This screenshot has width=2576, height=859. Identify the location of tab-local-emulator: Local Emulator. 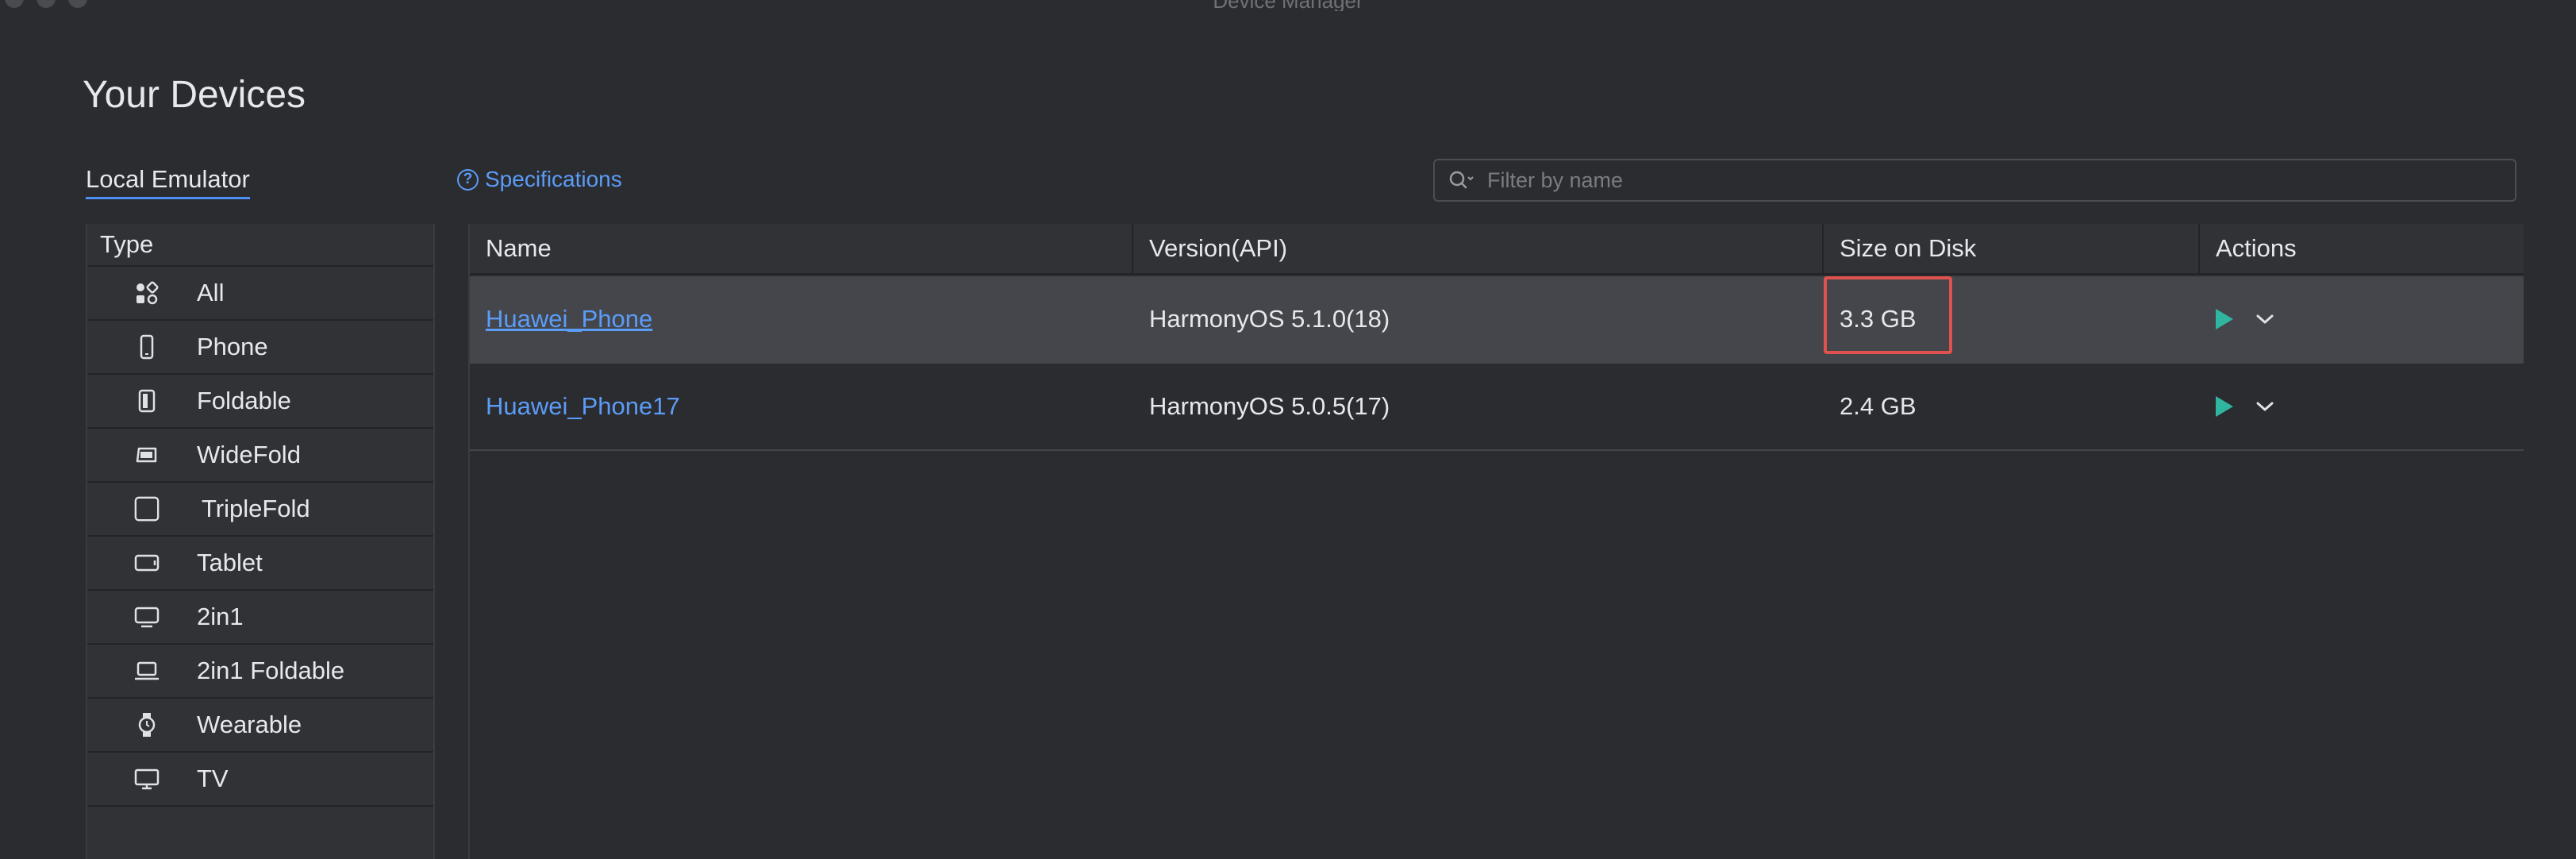
(168, 182).